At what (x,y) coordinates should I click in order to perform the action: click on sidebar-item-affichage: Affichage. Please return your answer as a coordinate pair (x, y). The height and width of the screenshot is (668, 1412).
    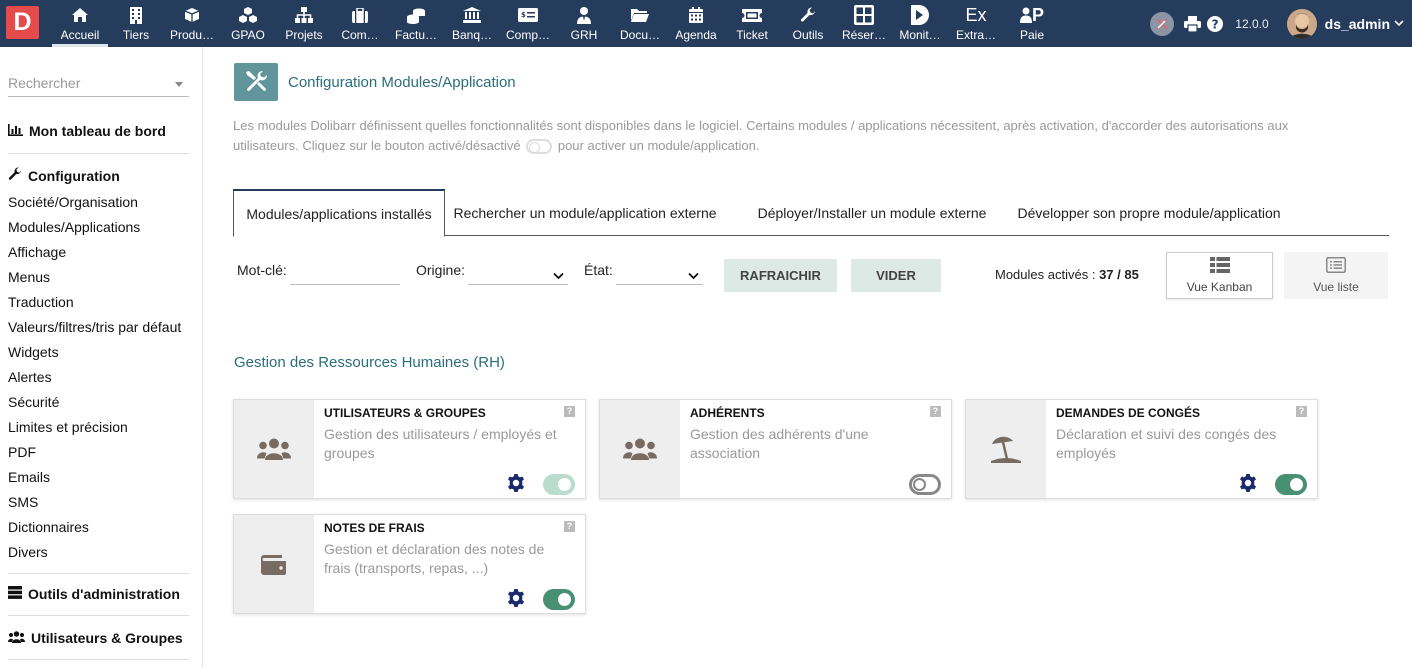
    Looking at the image, I should click on (37, 252).